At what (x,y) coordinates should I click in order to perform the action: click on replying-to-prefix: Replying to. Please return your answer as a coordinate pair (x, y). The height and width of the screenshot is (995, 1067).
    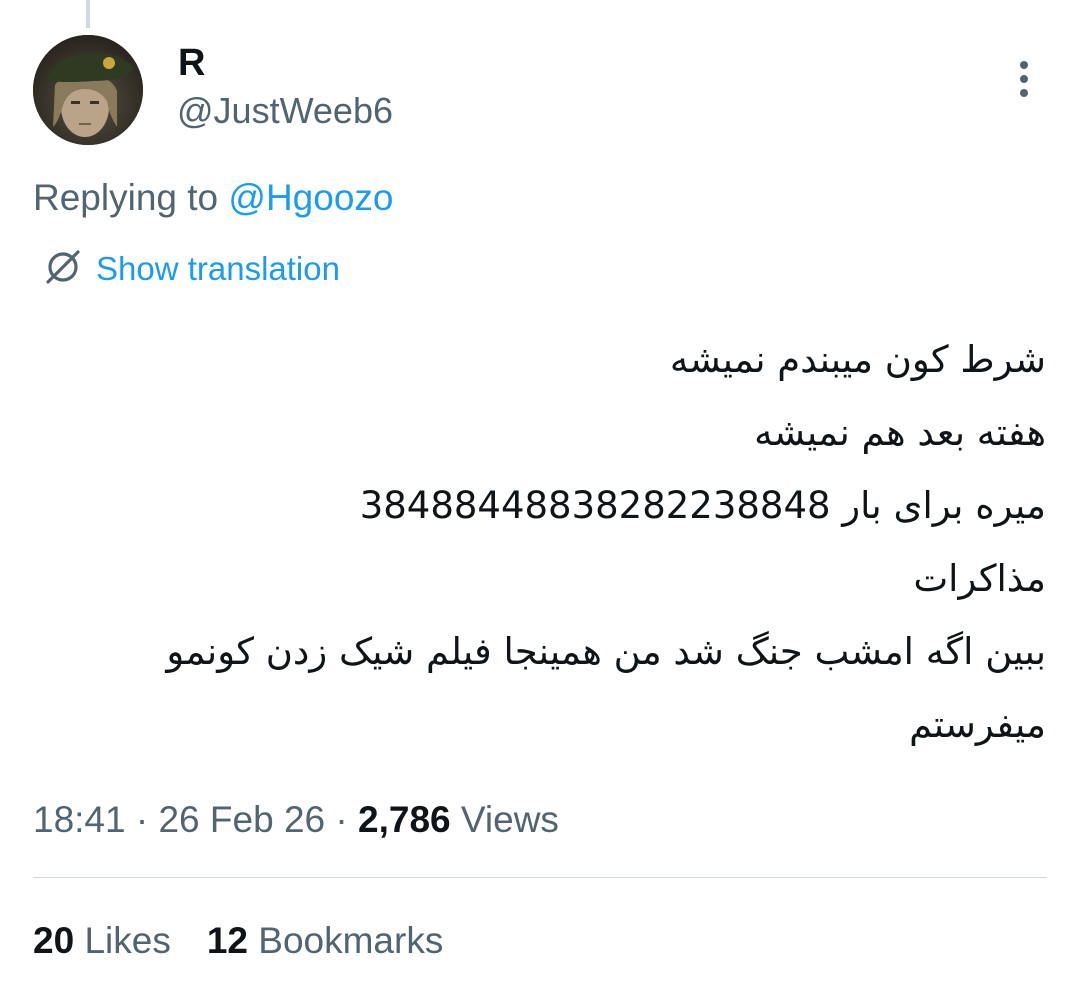
    Looking at the image, I should click on (126, 197).